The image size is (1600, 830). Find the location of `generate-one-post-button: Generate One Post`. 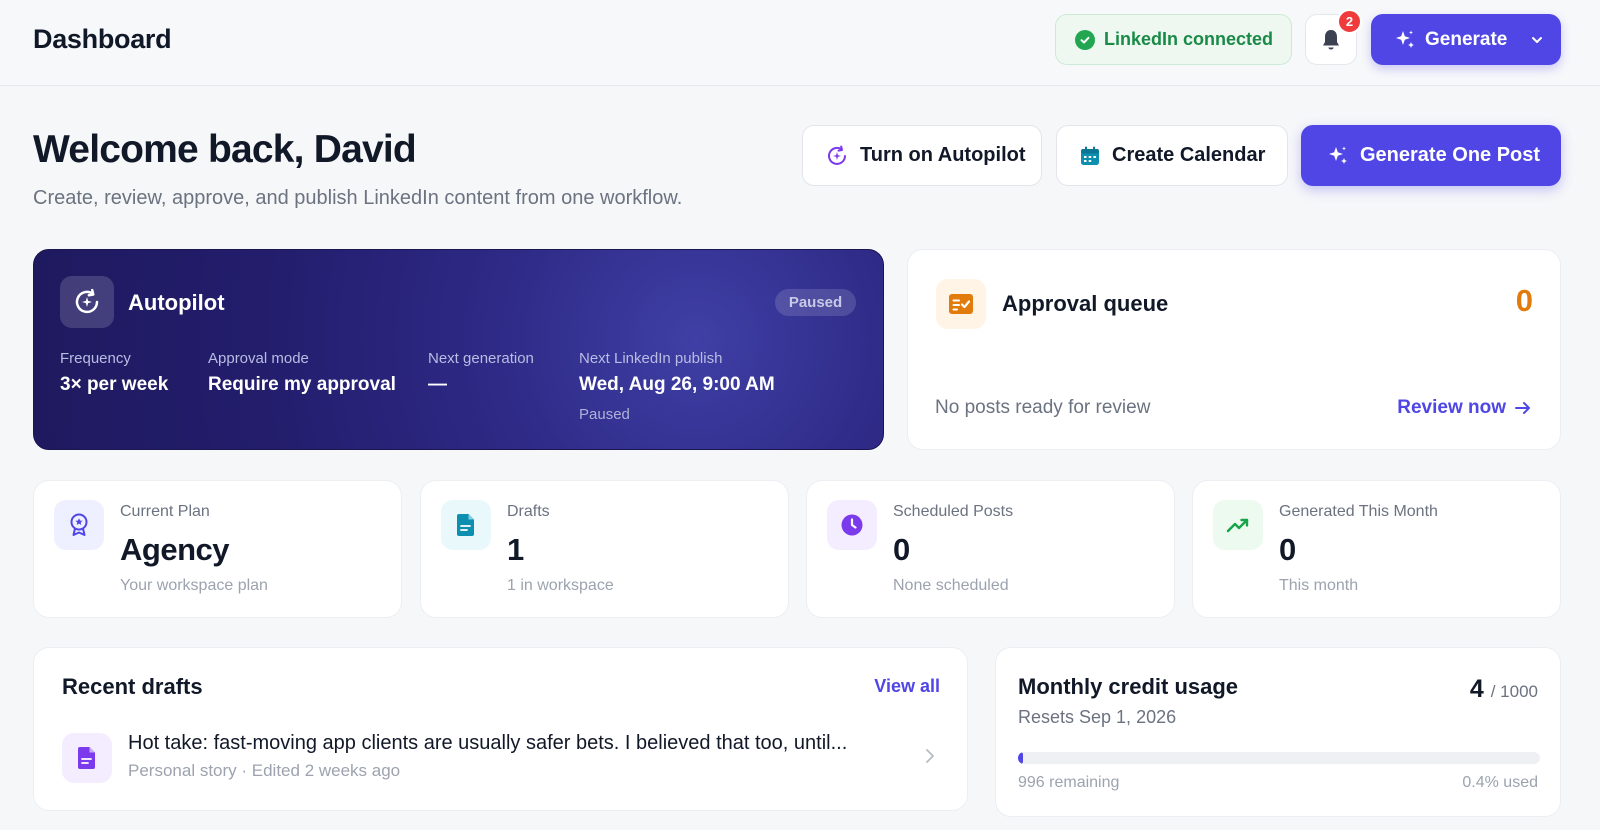

generate-one-post-button: Generate One Post is located at coordinates (1431, 155).